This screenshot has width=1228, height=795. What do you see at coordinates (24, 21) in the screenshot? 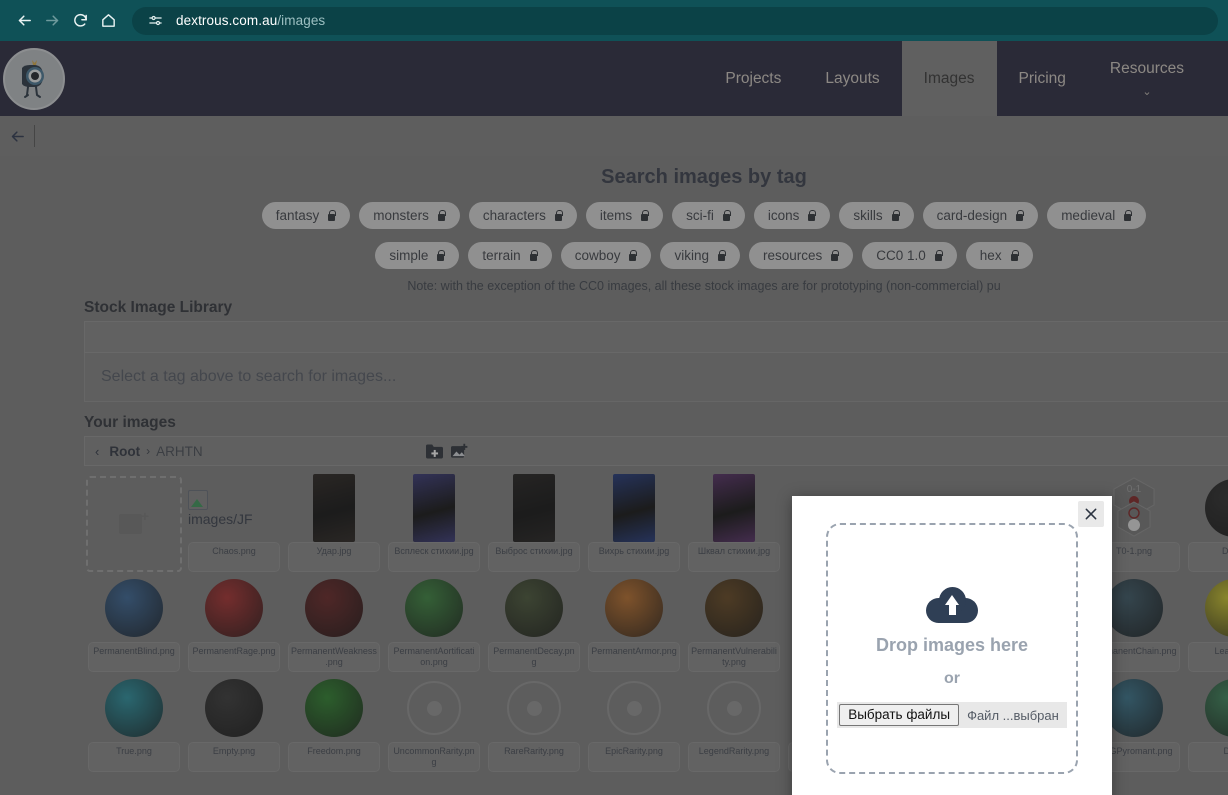
I see `back-arrow-icon` at bounding box center [24, 21].